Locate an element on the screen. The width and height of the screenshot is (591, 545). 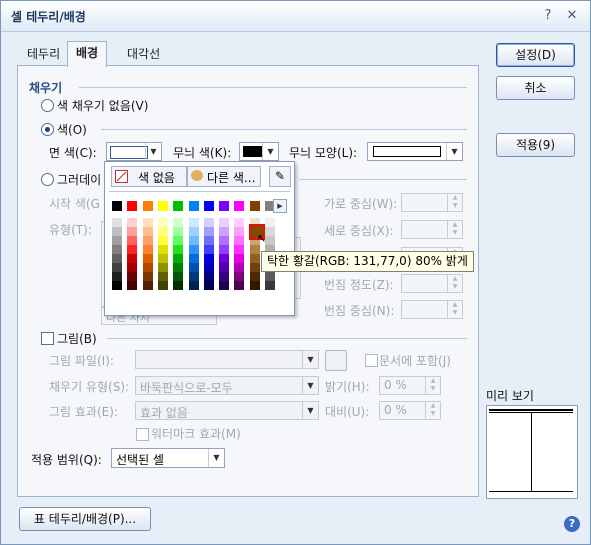
apply-button: 적용(9) is located at coordinates (535, 145).